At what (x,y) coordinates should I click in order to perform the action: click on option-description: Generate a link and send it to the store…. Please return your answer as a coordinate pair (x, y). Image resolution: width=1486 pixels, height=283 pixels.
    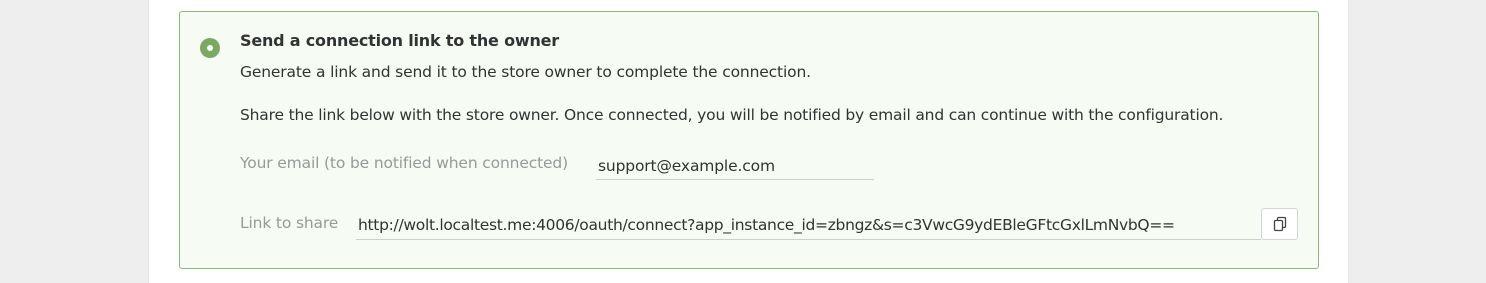
    Looking at the image, I should click on (525, 72).